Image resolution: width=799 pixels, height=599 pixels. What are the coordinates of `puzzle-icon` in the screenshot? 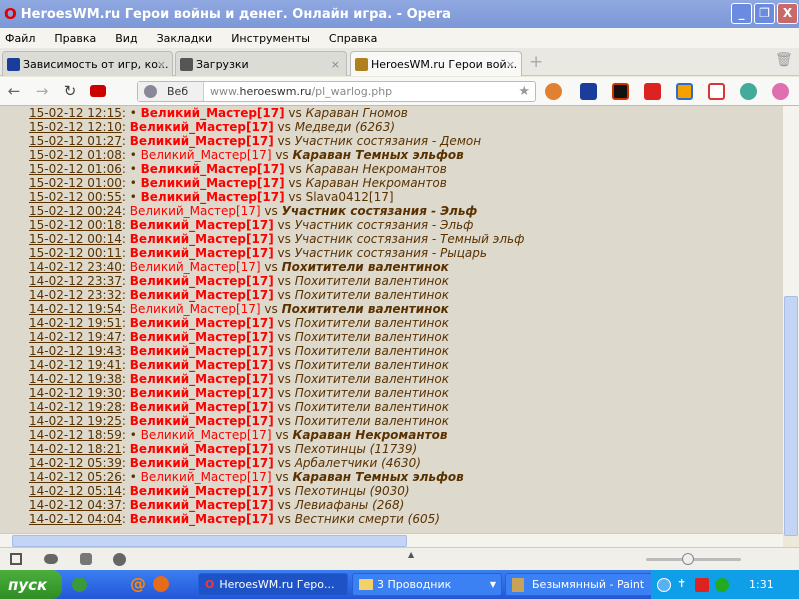 It's located at (748, 91).